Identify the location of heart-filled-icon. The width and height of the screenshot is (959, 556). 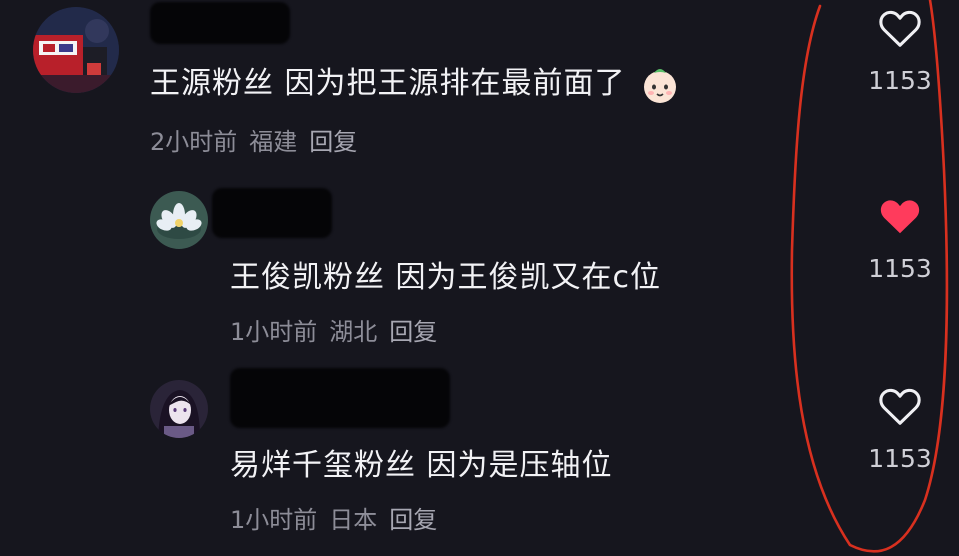
(900, 217).